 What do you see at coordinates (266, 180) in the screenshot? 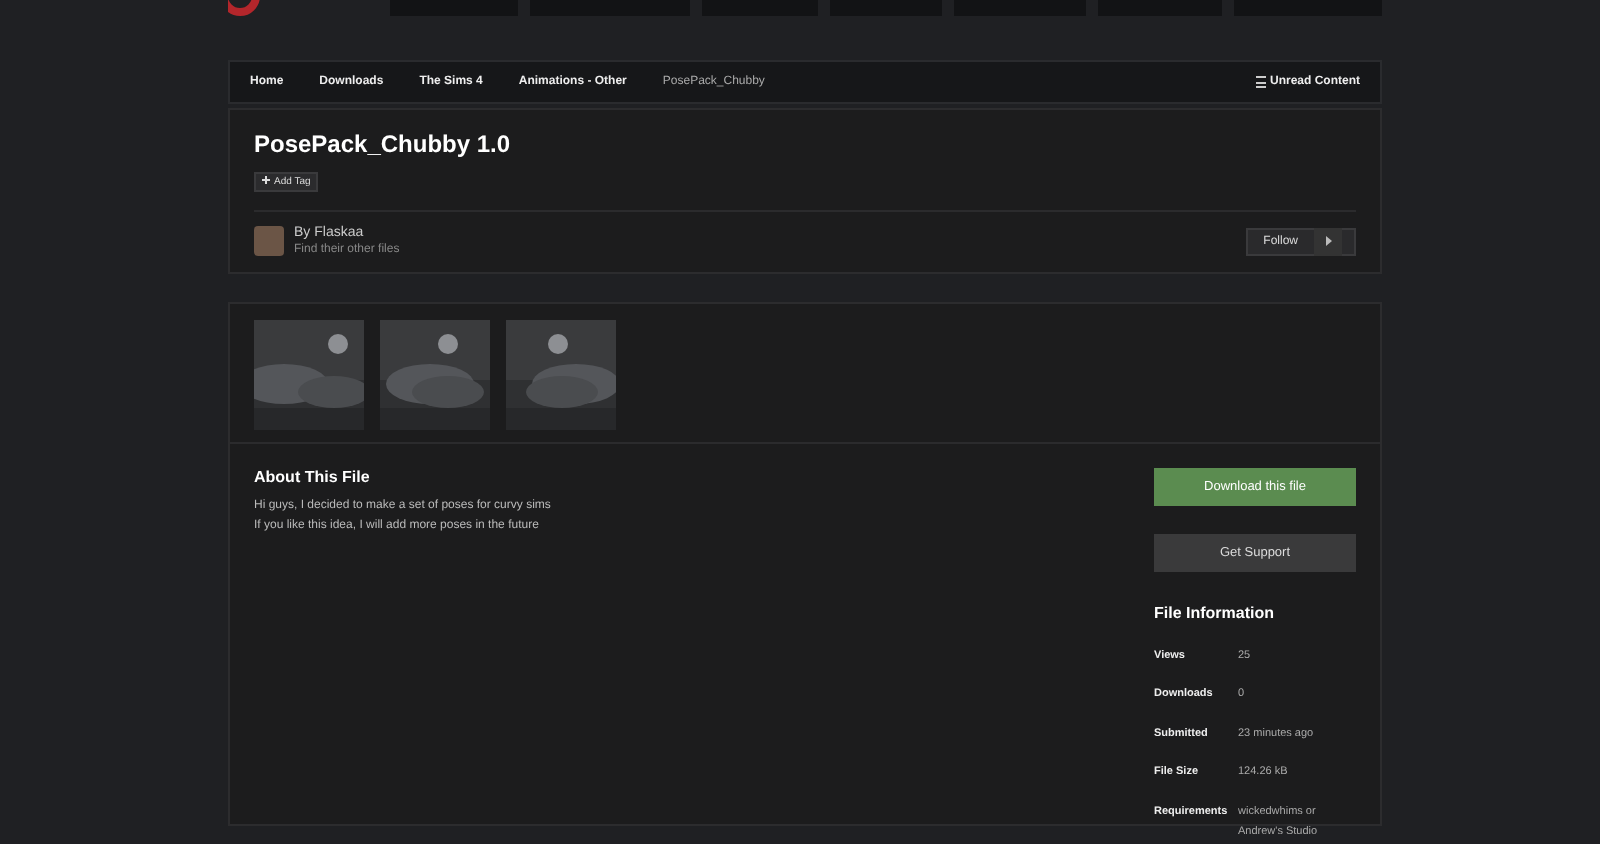
I see `plus-icon` at bounding box center [266, 180].